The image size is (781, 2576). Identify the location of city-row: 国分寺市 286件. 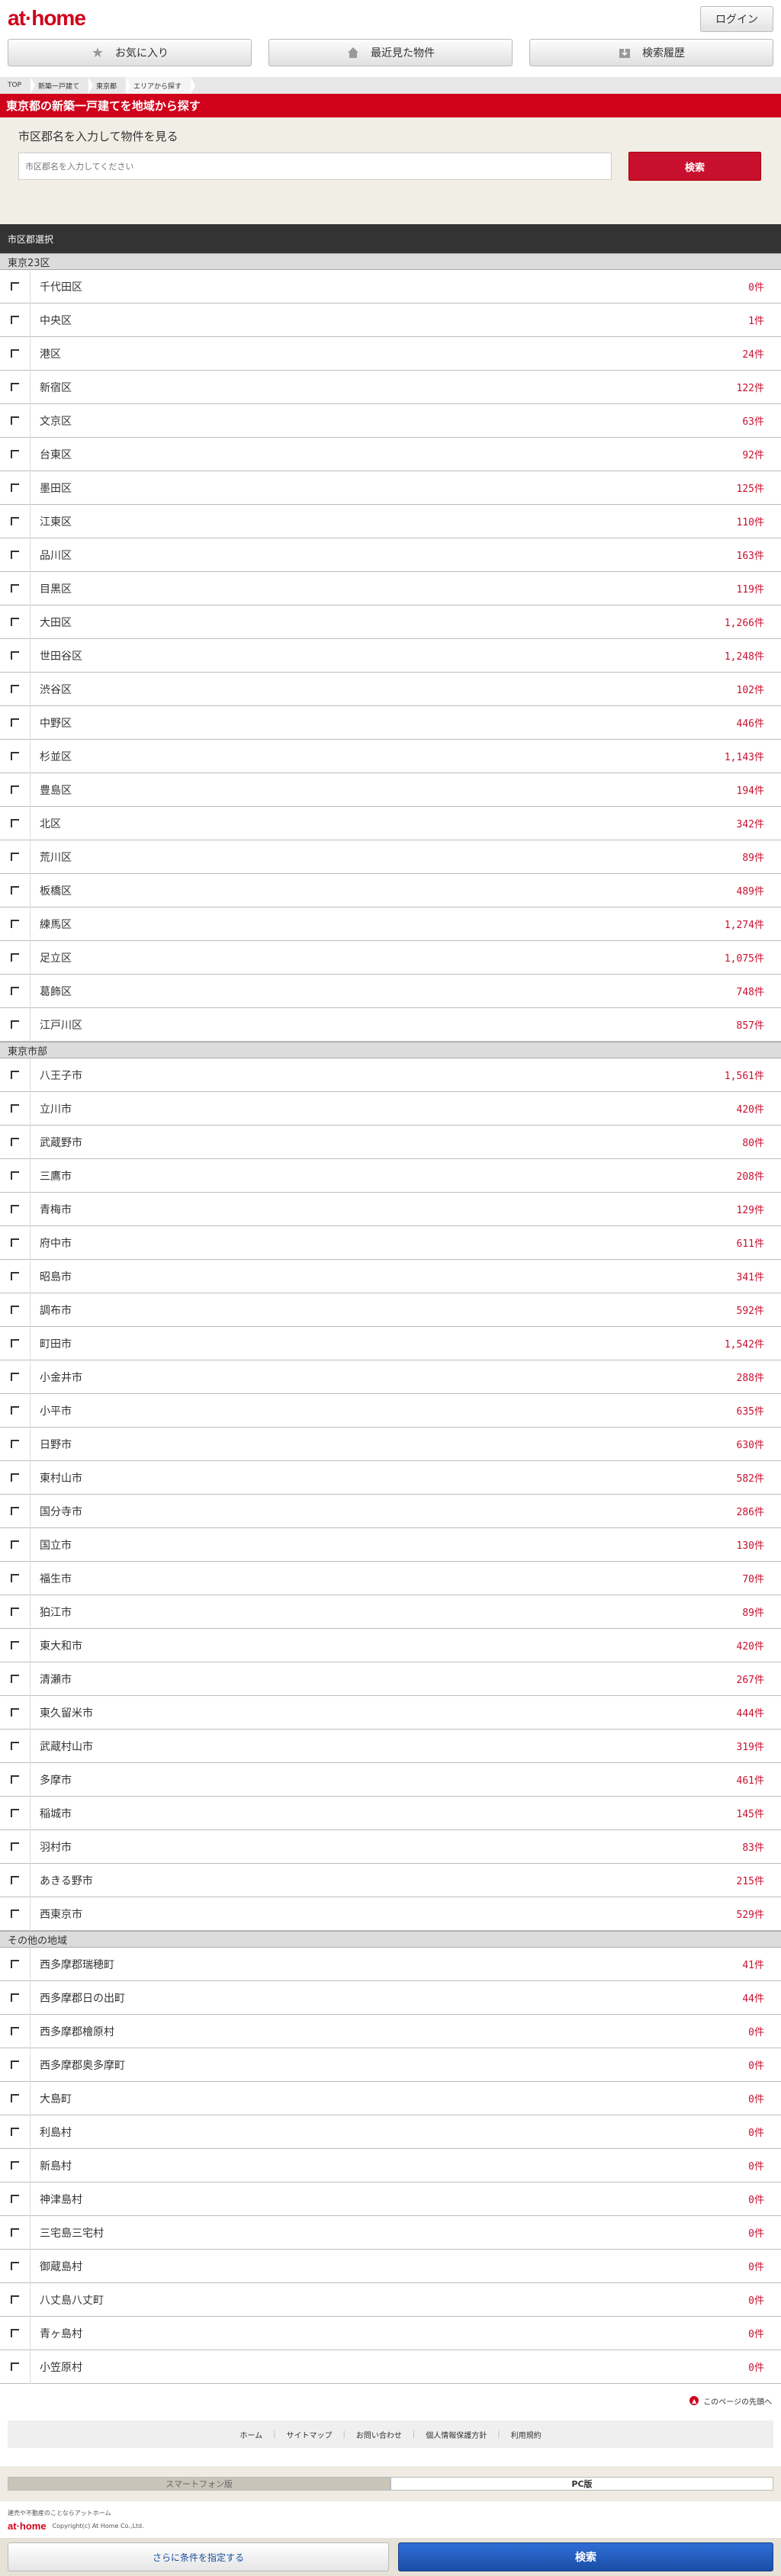
(390, 1511).